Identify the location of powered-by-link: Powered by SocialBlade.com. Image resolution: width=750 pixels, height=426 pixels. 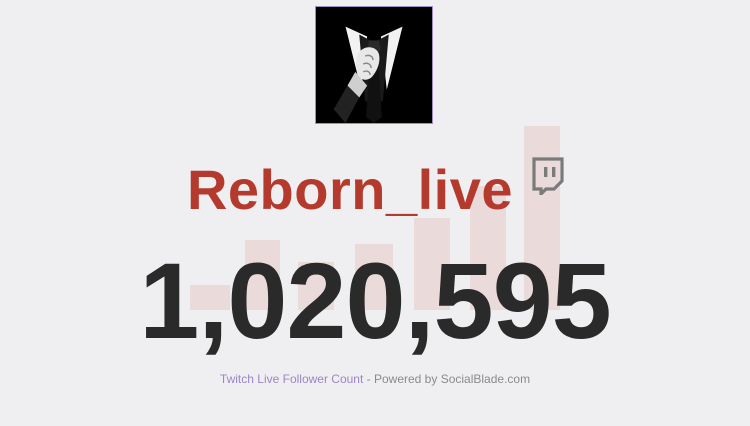
(452, 379).